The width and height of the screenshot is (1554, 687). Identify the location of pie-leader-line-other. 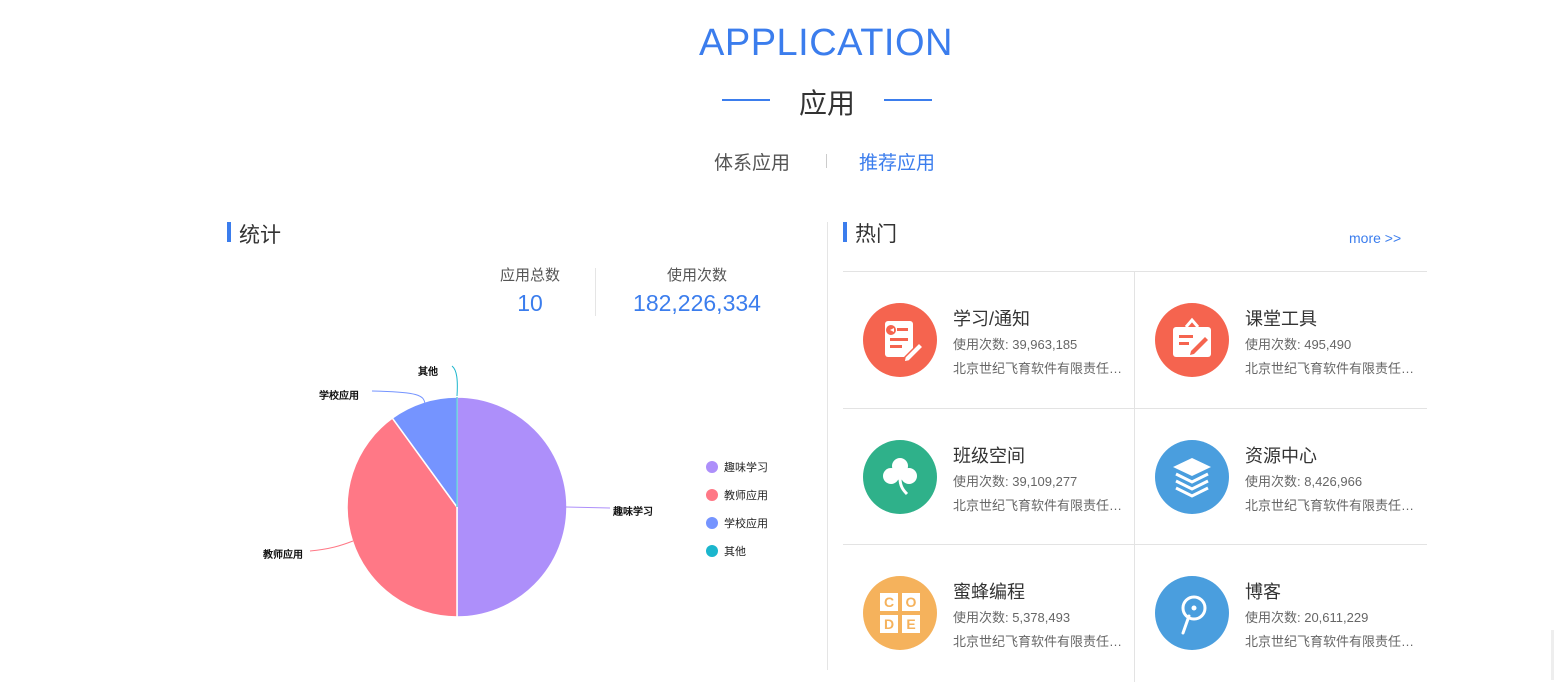
(454, 381).